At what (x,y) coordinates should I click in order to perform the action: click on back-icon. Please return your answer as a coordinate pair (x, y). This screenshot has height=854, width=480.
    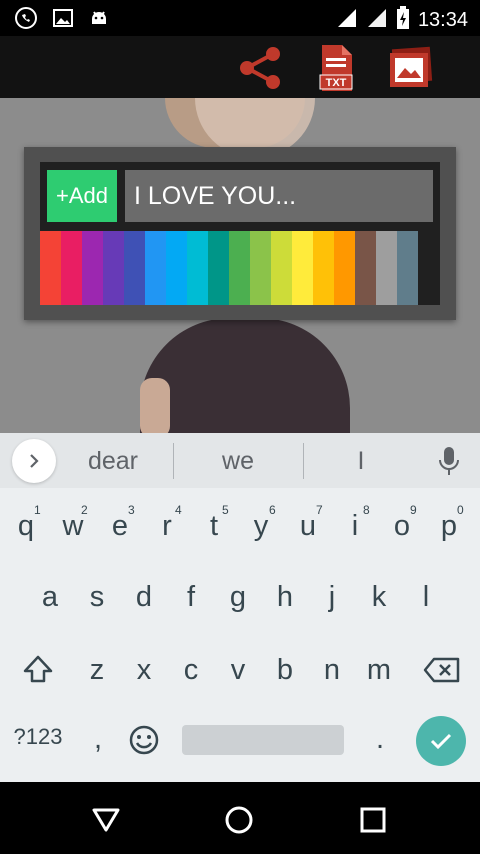
    Looking at the image, I should click on (106, 820).